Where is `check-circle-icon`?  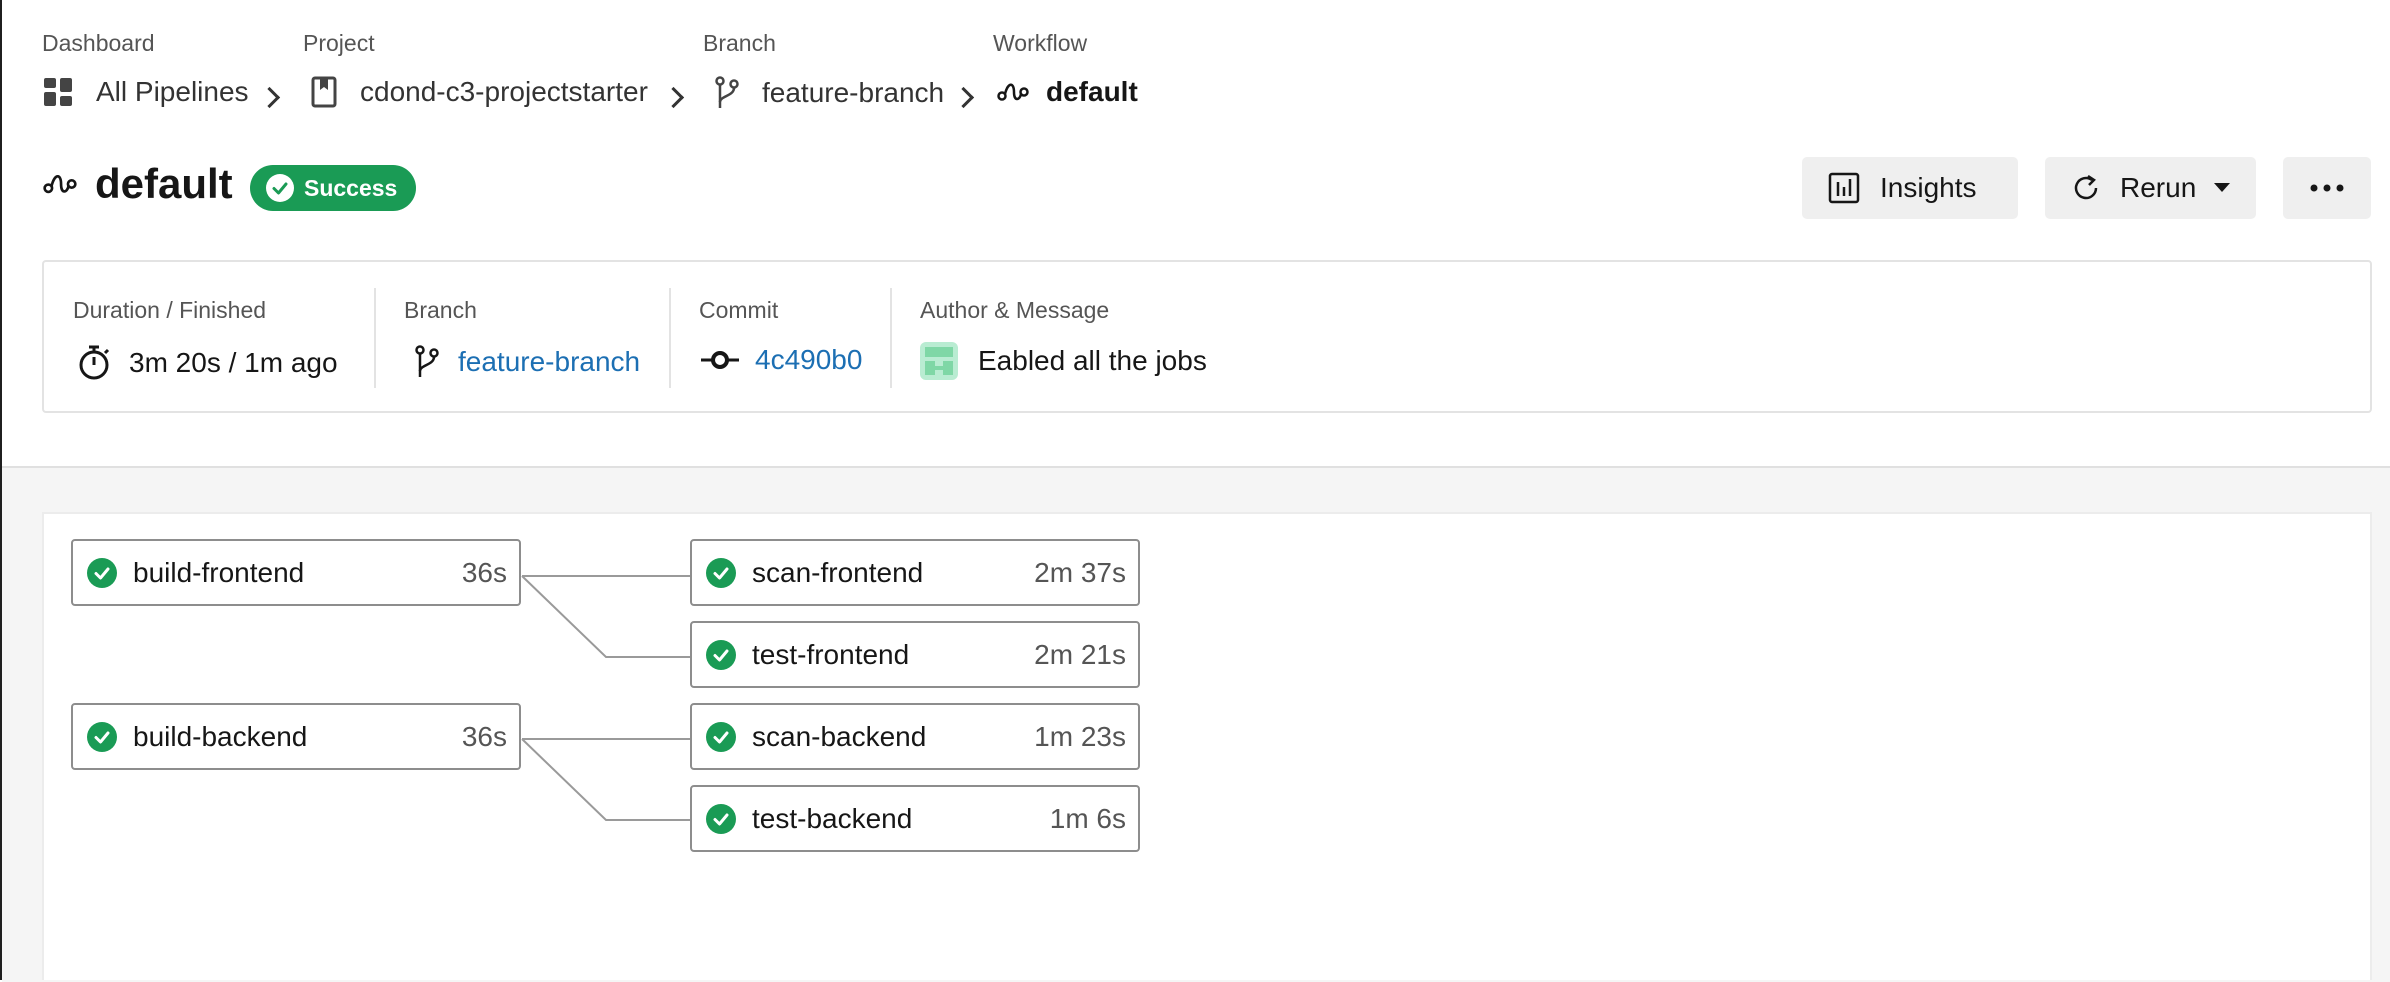 check-circle-icon is located at coordinates (280, 188).